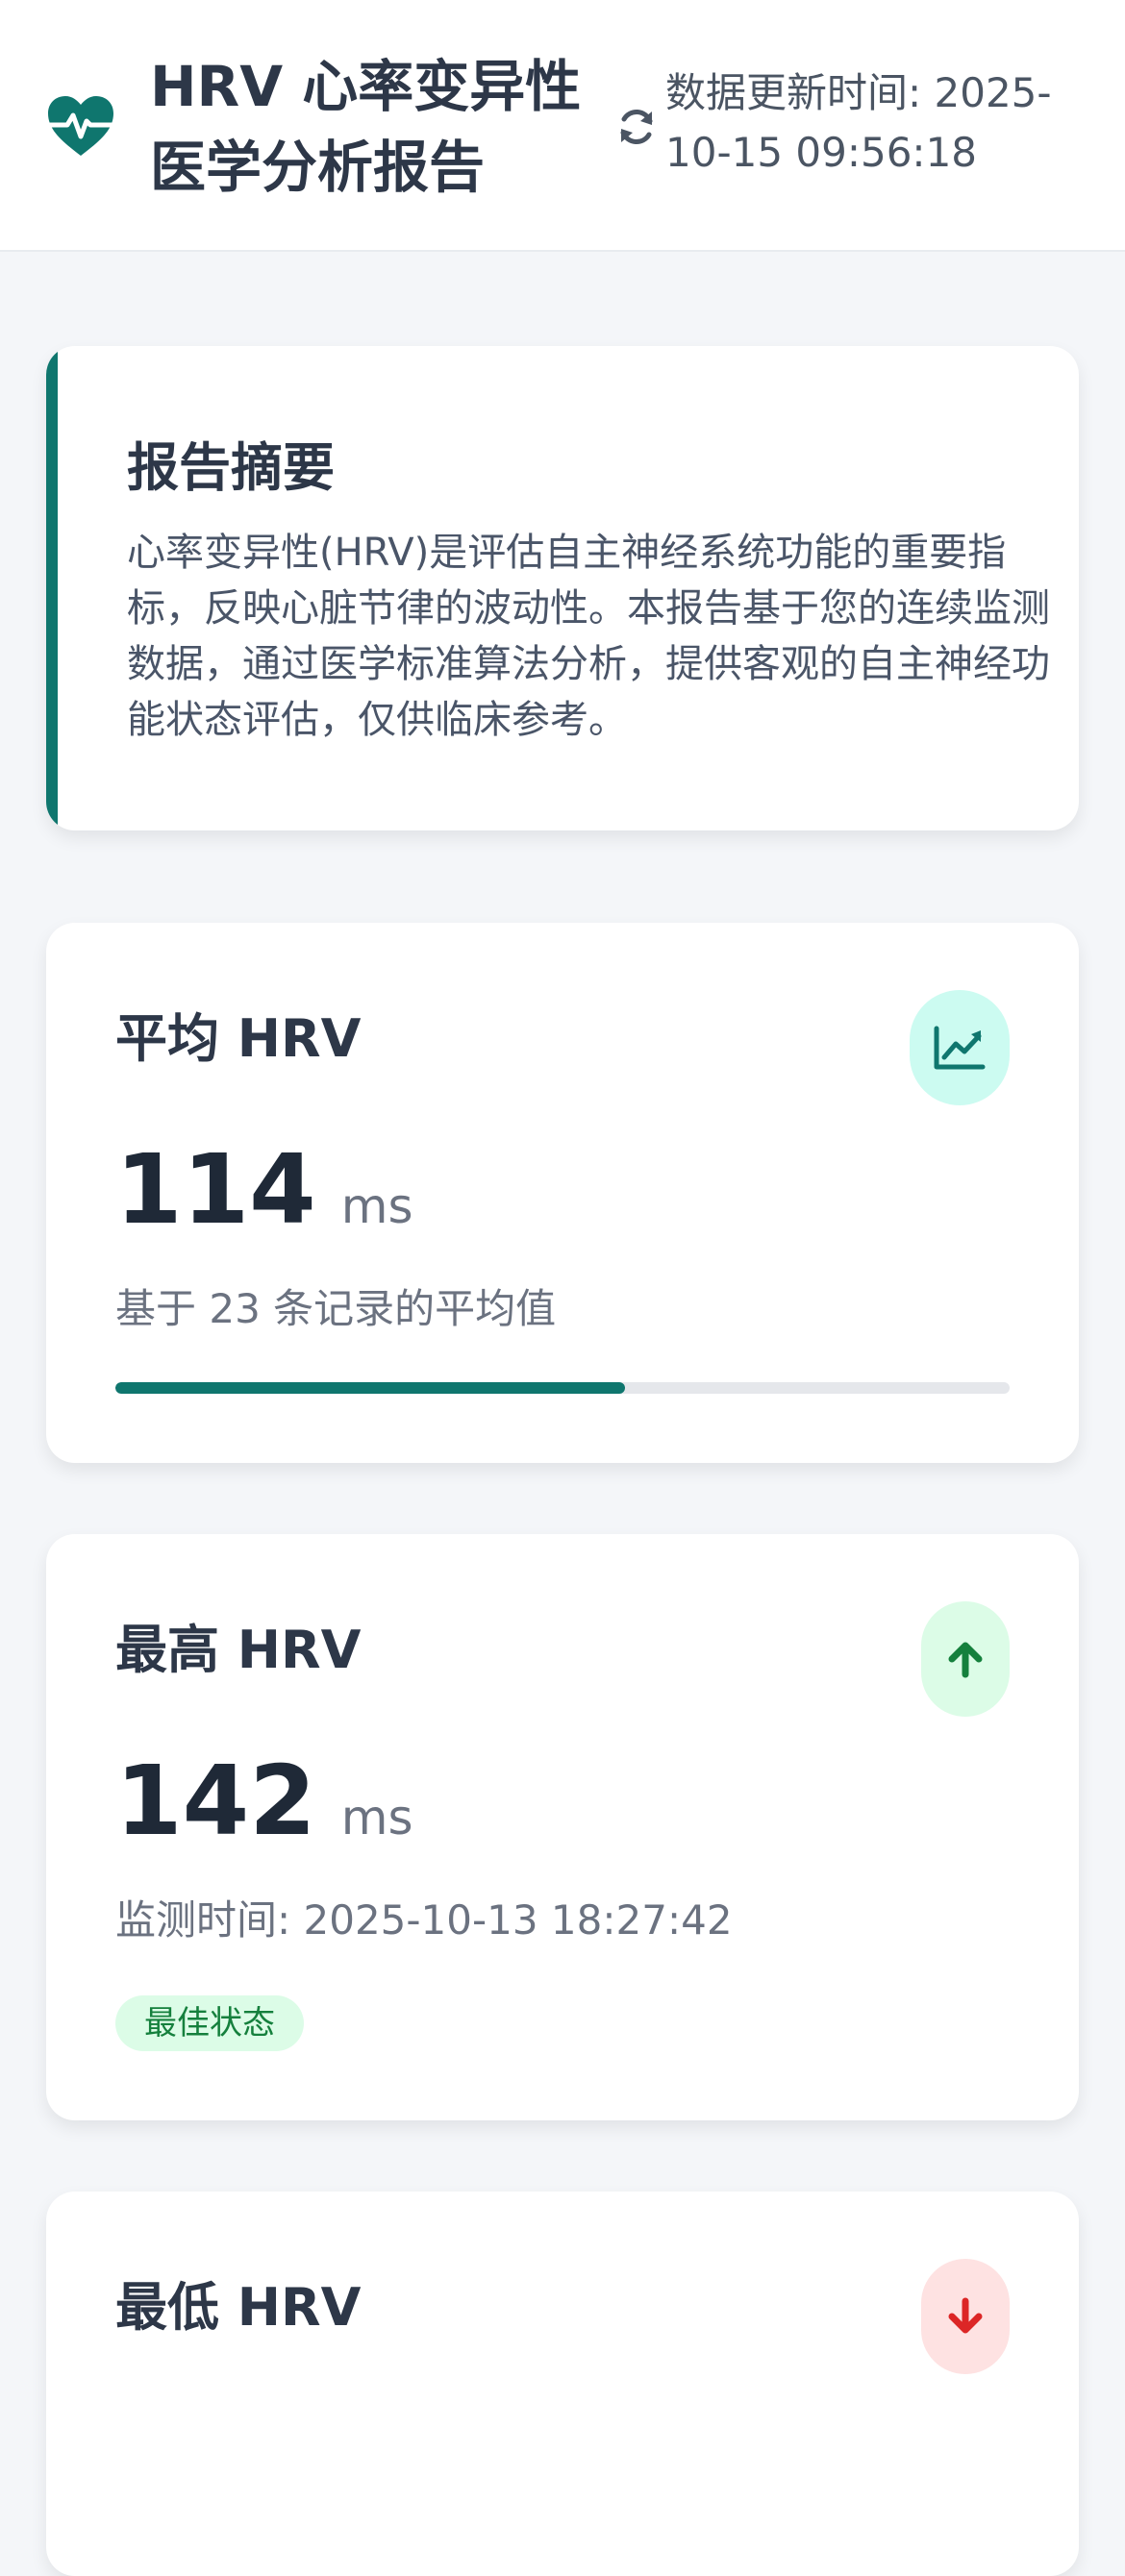 The image size is (1125, 2576). What do you see at coordinates (239, 1650) in the screenshot?
I see `max-hrv-title: 最高 HRV` at bounding box center [239, 1650].